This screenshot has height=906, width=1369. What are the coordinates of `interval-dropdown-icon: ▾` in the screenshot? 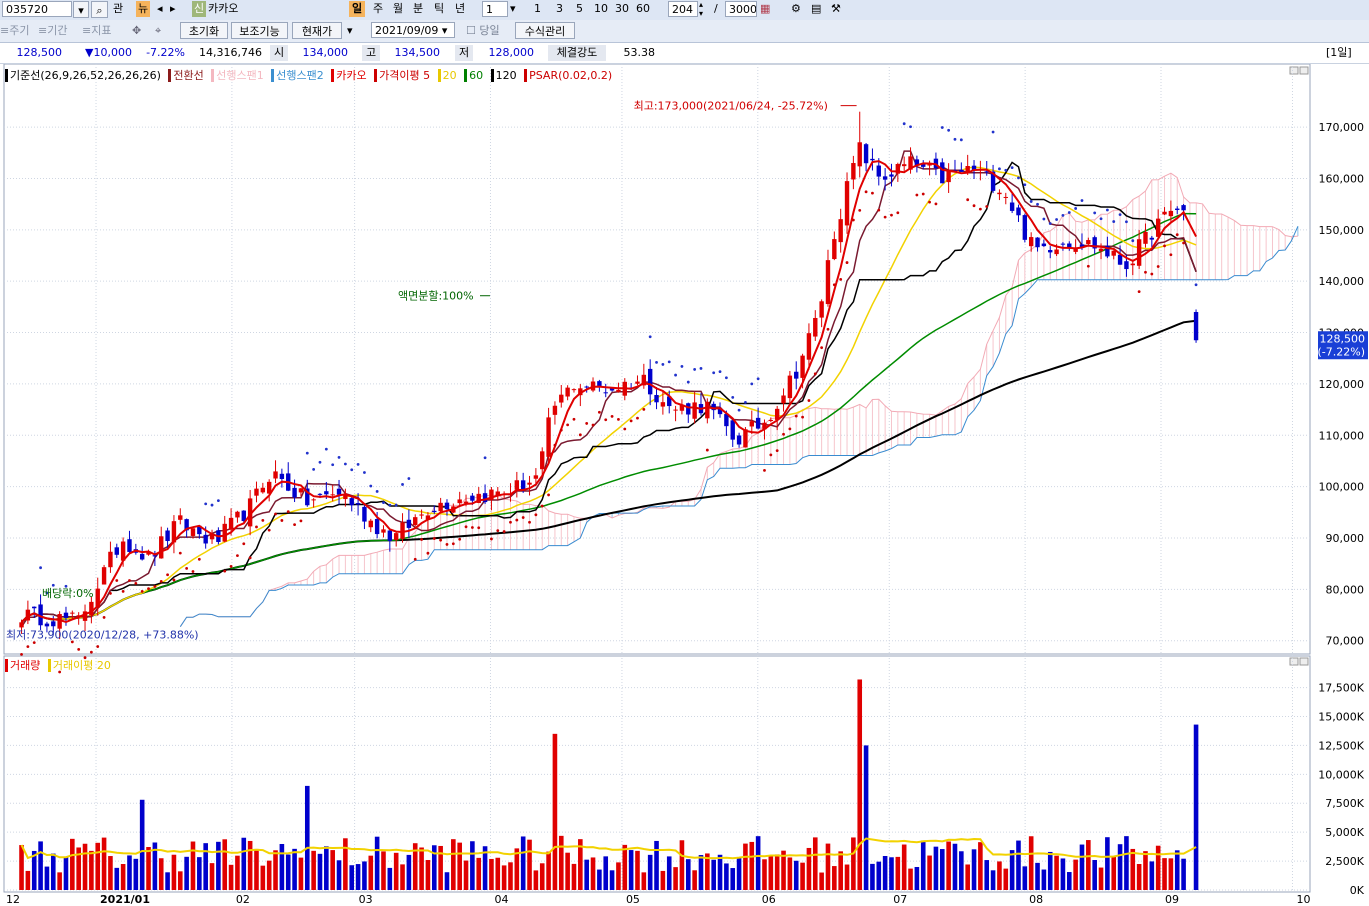 It's located at (513, 9).